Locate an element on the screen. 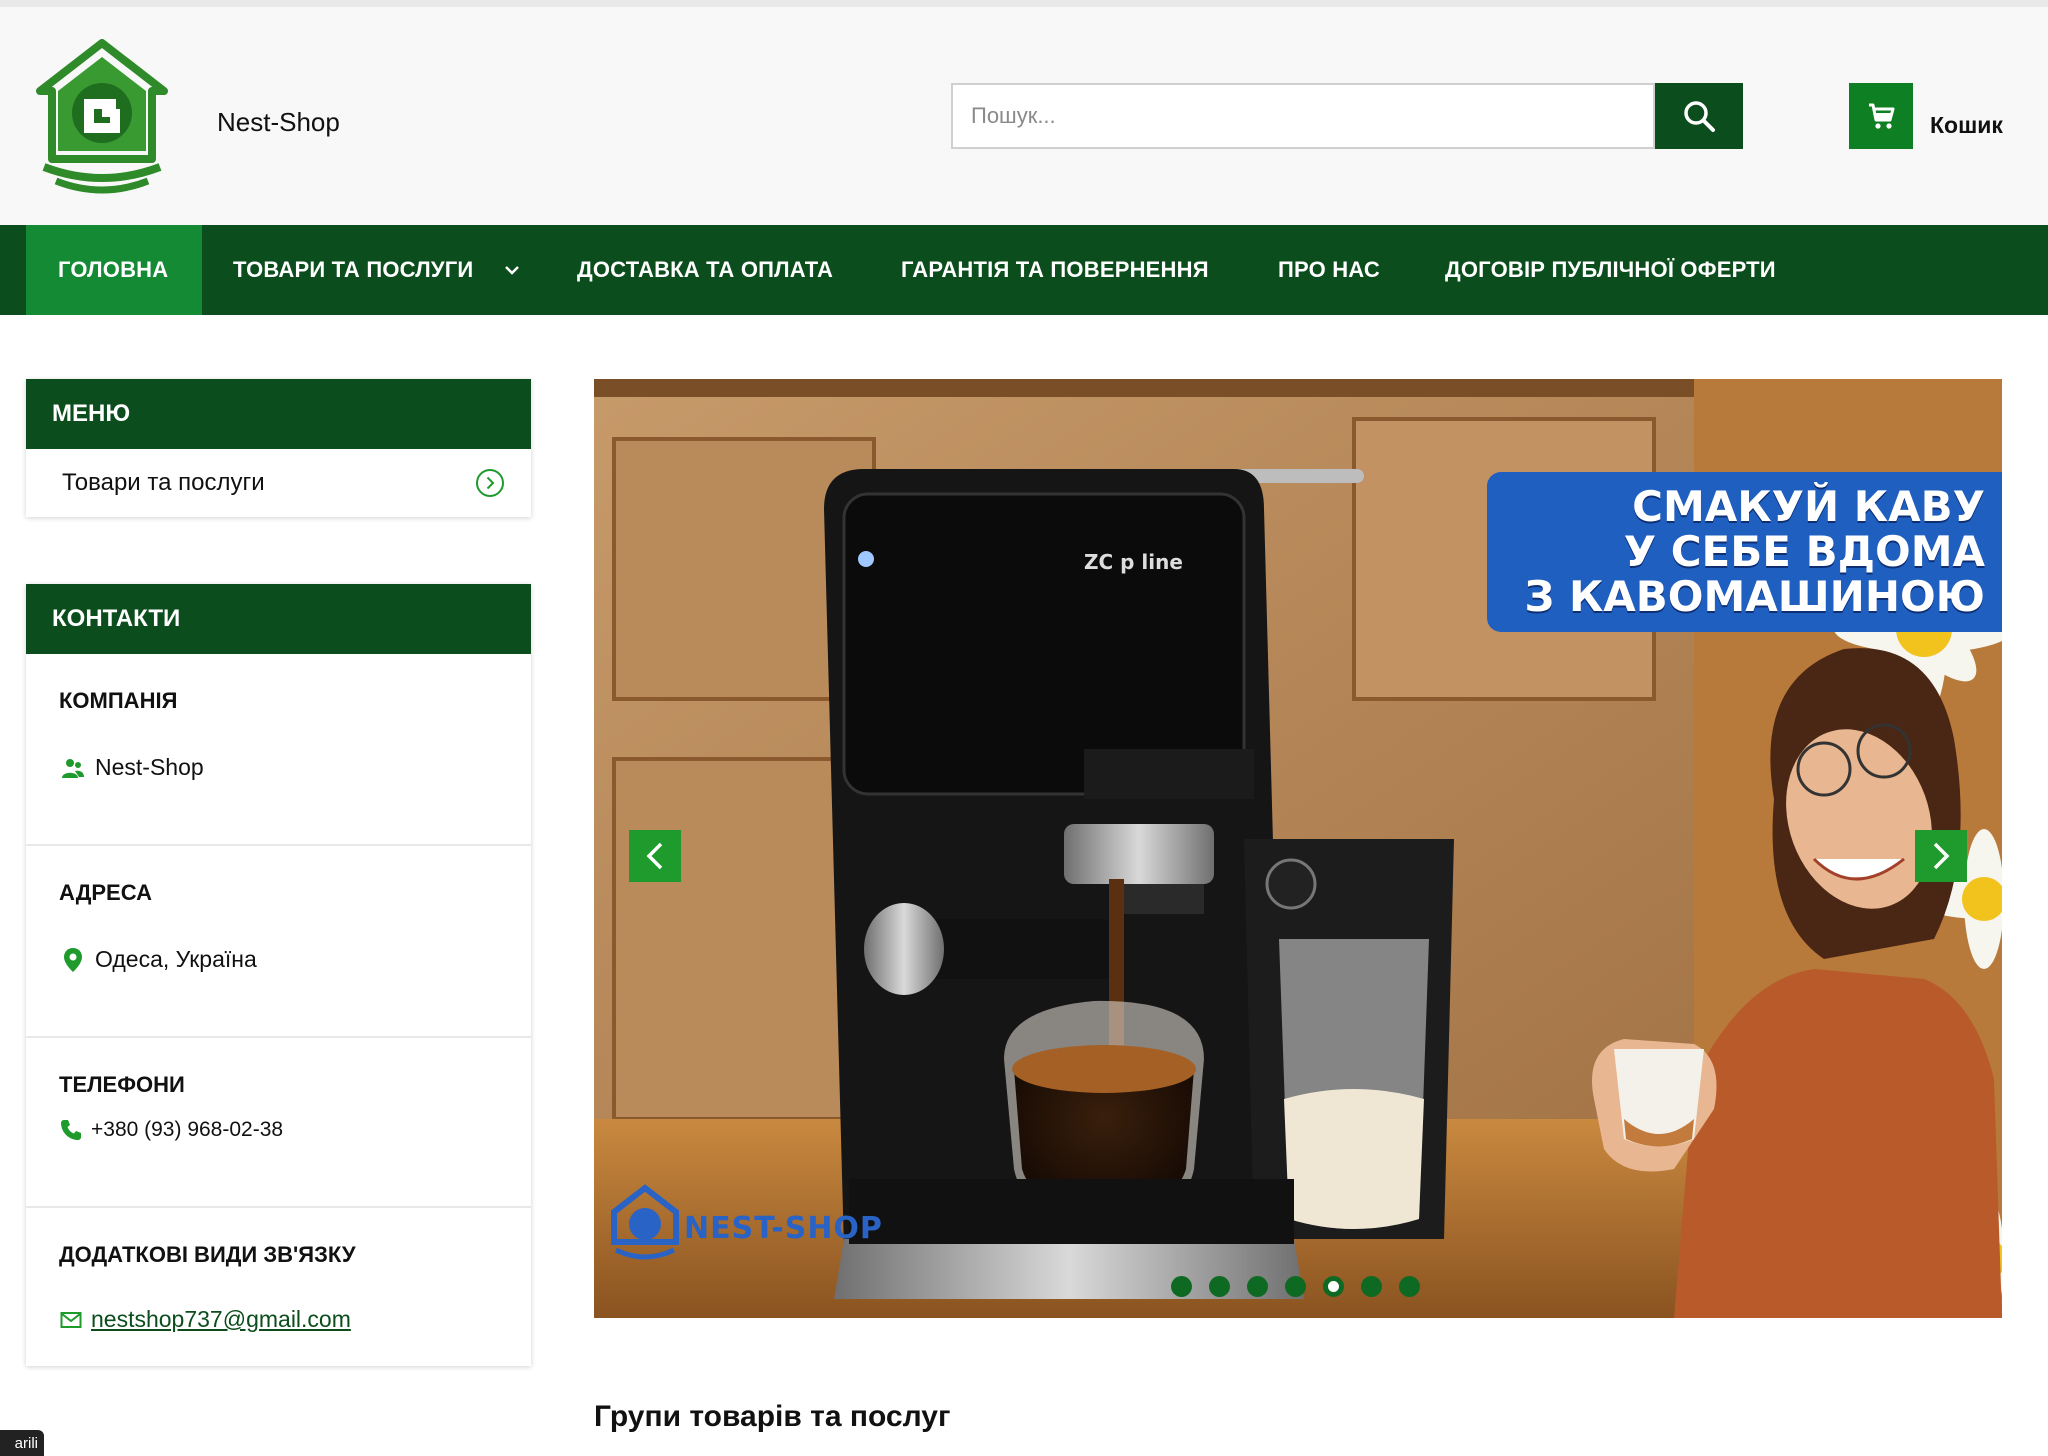 The height and width of the screenshot is (1456, 2048). nav-home-label: ГОЛОВНА is located at coordinates (113, 269).